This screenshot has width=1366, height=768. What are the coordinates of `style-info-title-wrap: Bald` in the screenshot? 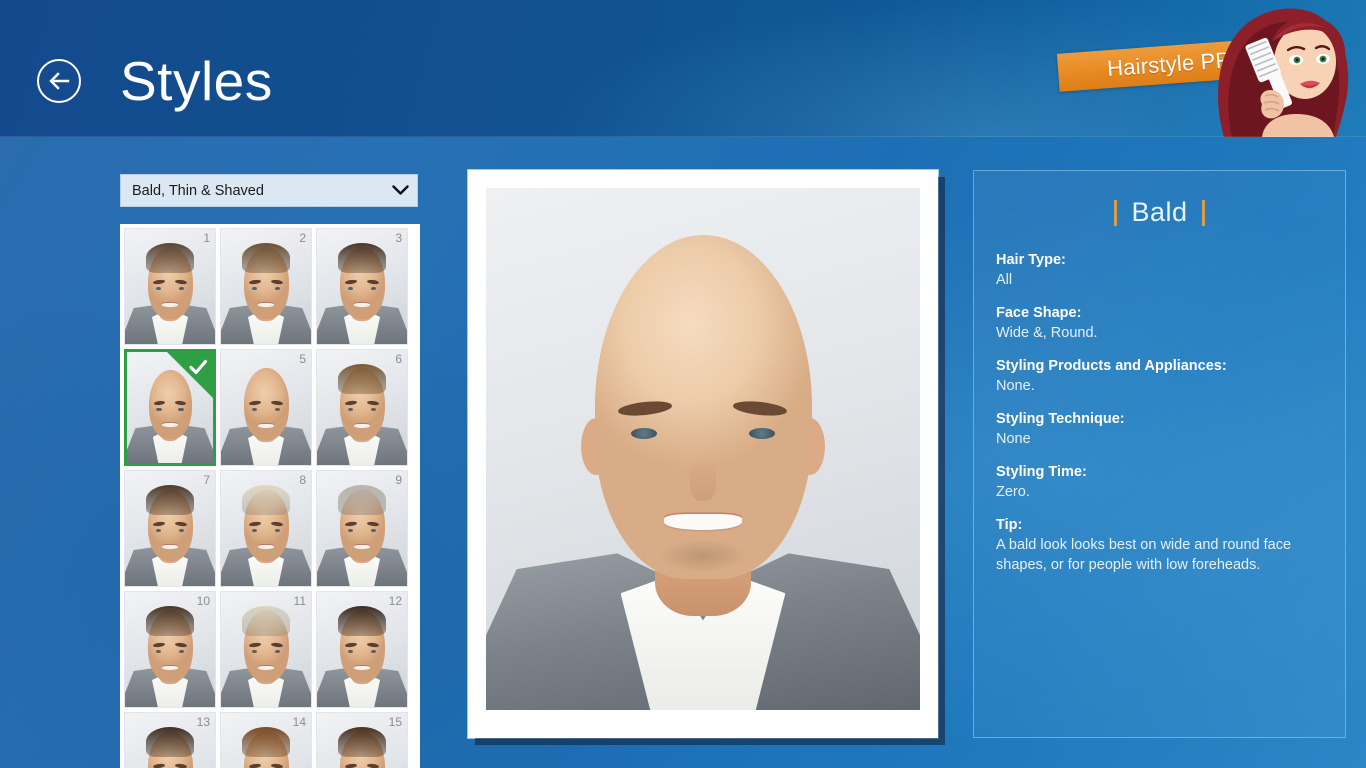 It's located at (1159, 212).